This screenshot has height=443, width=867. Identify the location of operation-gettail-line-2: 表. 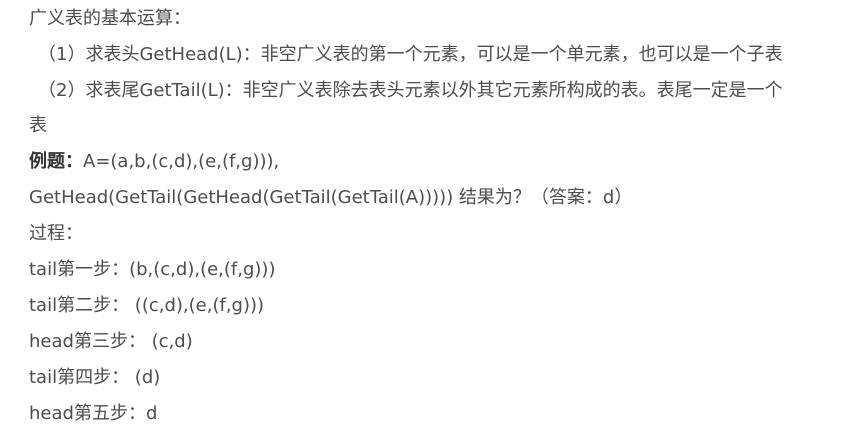
(38, 125).